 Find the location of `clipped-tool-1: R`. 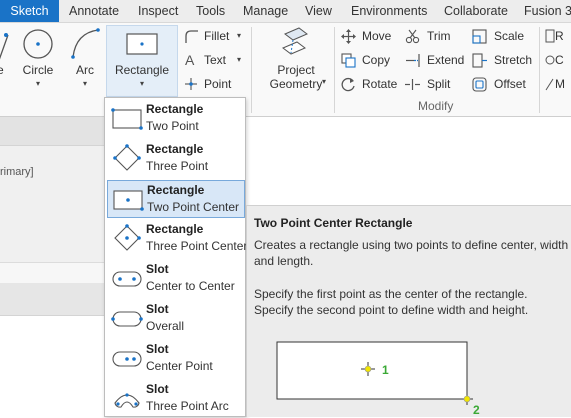

clipped-tool-1: R is located at coordinates (558, 36).